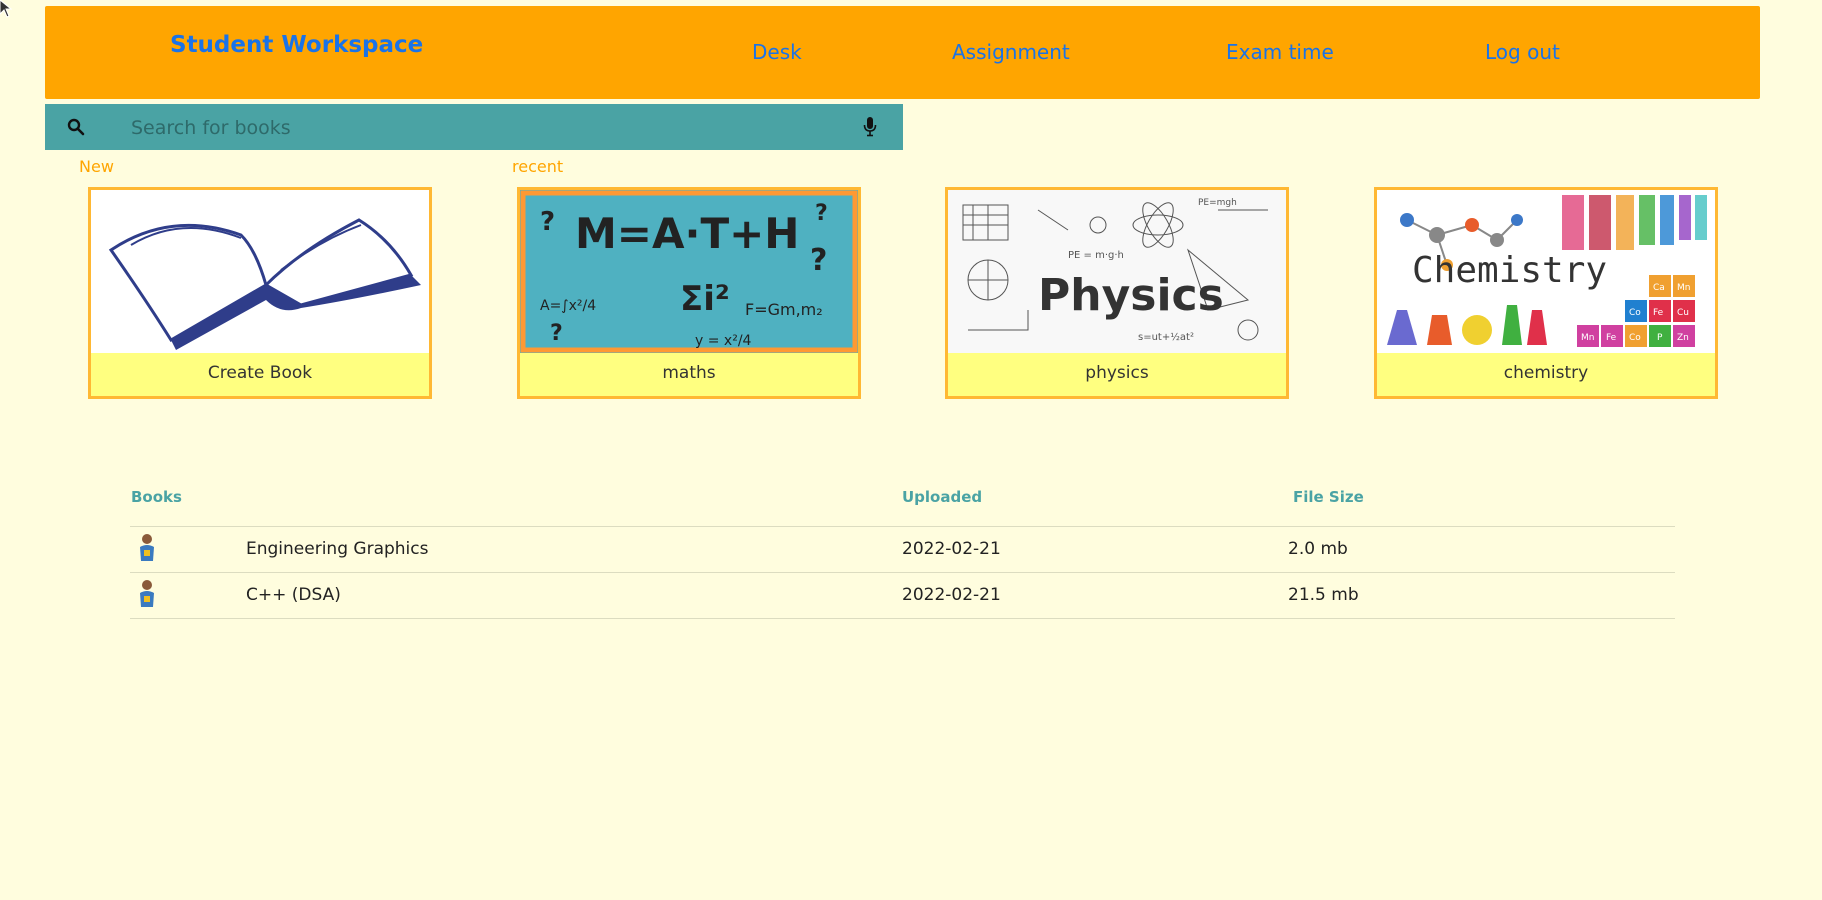  Describe the element at coordinates (1011, 52) in the screenshot. I see `nav-assignment: Assignment` at that location.